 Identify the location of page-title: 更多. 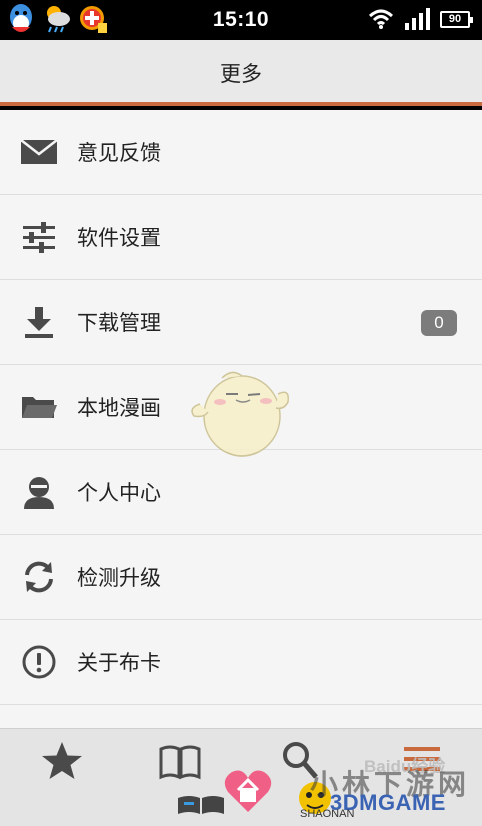
(241, 74).